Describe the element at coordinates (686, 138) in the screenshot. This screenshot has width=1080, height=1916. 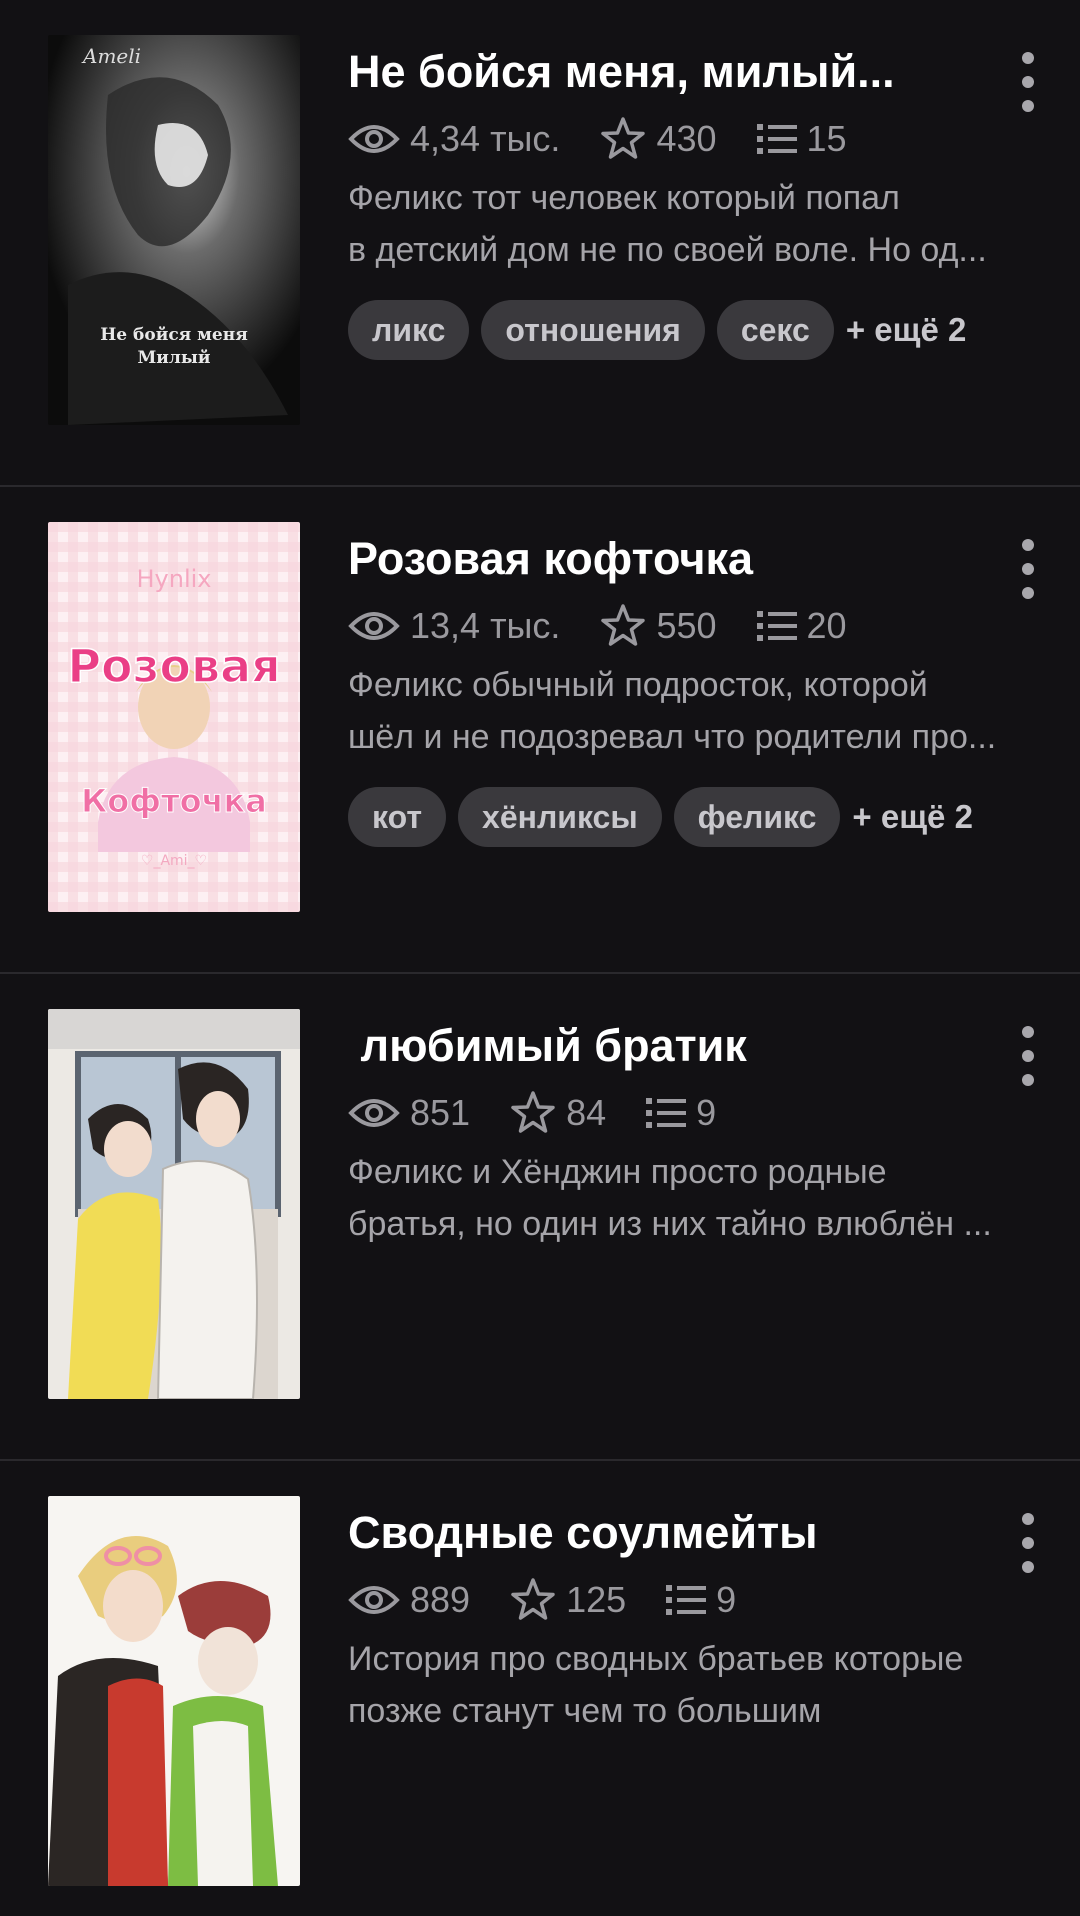
I see `votes-count: 430` at that location.